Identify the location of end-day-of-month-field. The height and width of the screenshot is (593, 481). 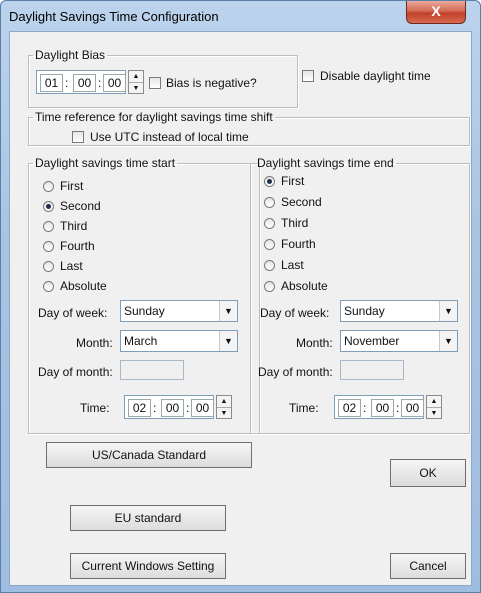
(372, 370).